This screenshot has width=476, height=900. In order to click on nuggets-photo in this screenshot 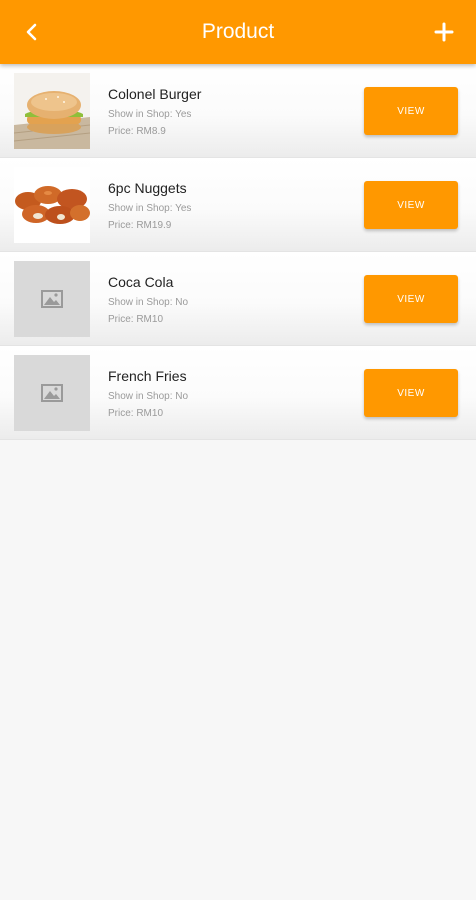, I will do `click(52, 205)`.